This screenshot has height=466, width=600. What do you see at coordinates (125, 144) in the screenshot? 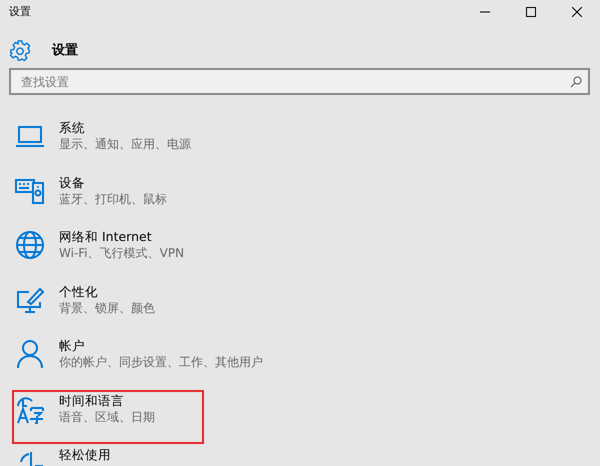
I see `category-description: 显示、通知、应用、电源` at bounding box center [125, 144].